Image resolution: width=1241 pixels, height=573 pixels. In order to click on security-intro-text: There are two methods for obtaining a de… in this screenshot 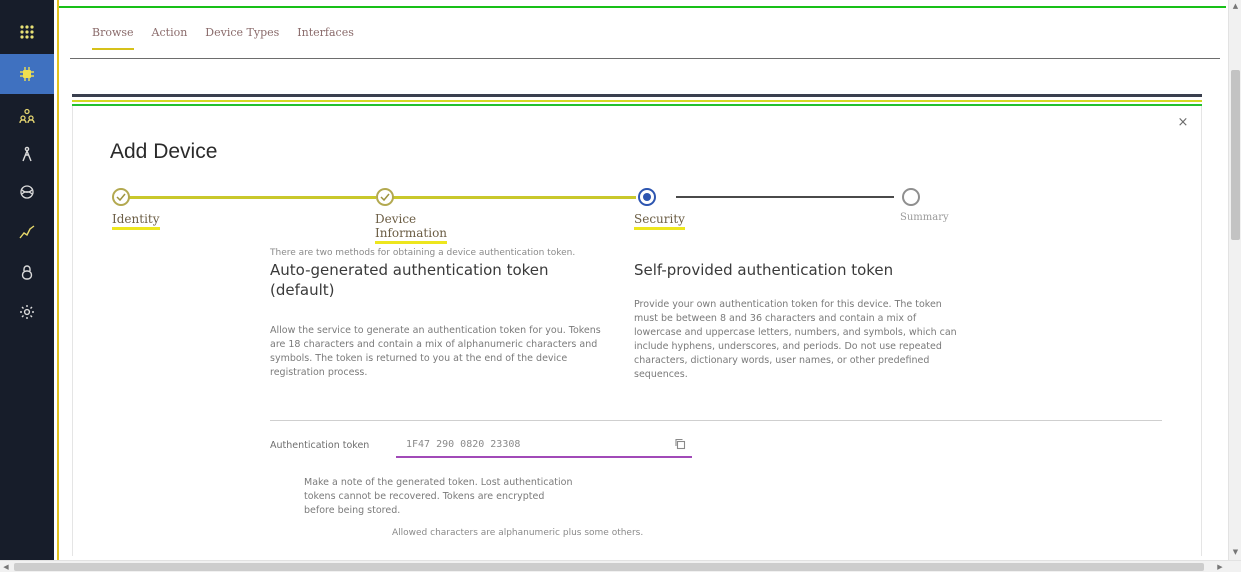, I will do `click(423, 253)`.